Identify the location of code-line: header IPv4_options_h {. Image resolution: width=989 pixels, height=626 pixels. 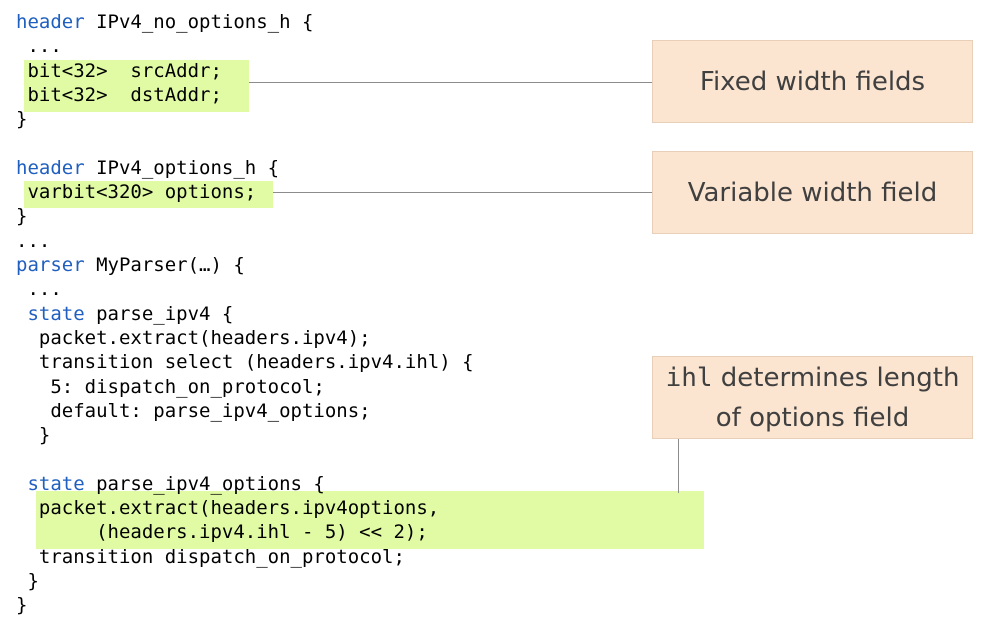
(147, 168).